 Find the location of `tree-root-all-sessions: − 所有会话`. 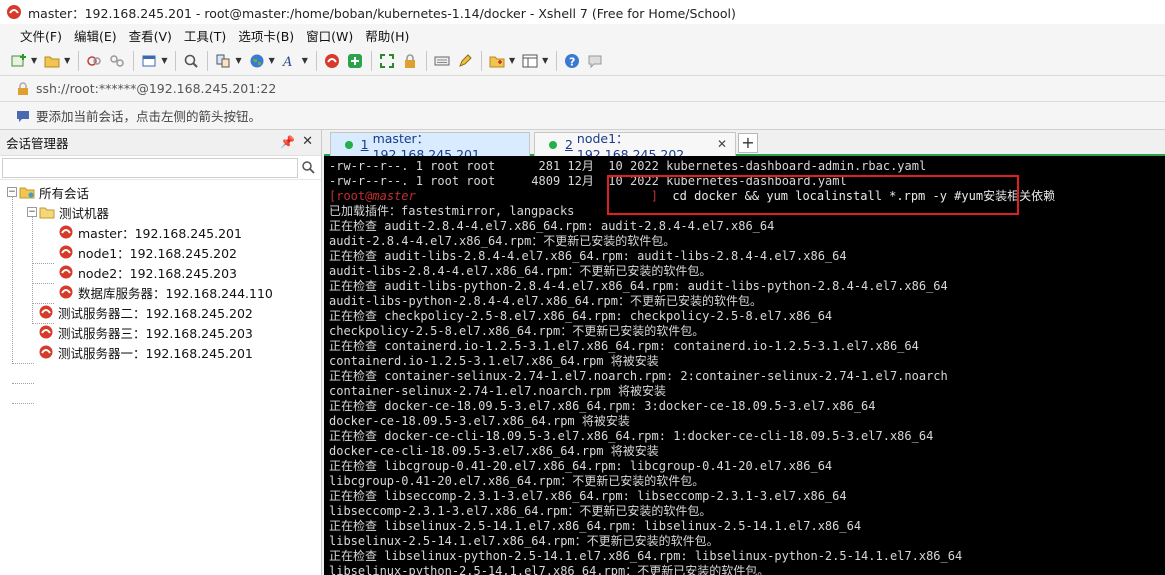

tree-root-all-sessions: − 所有会话 is located at coordinates (160, 192).